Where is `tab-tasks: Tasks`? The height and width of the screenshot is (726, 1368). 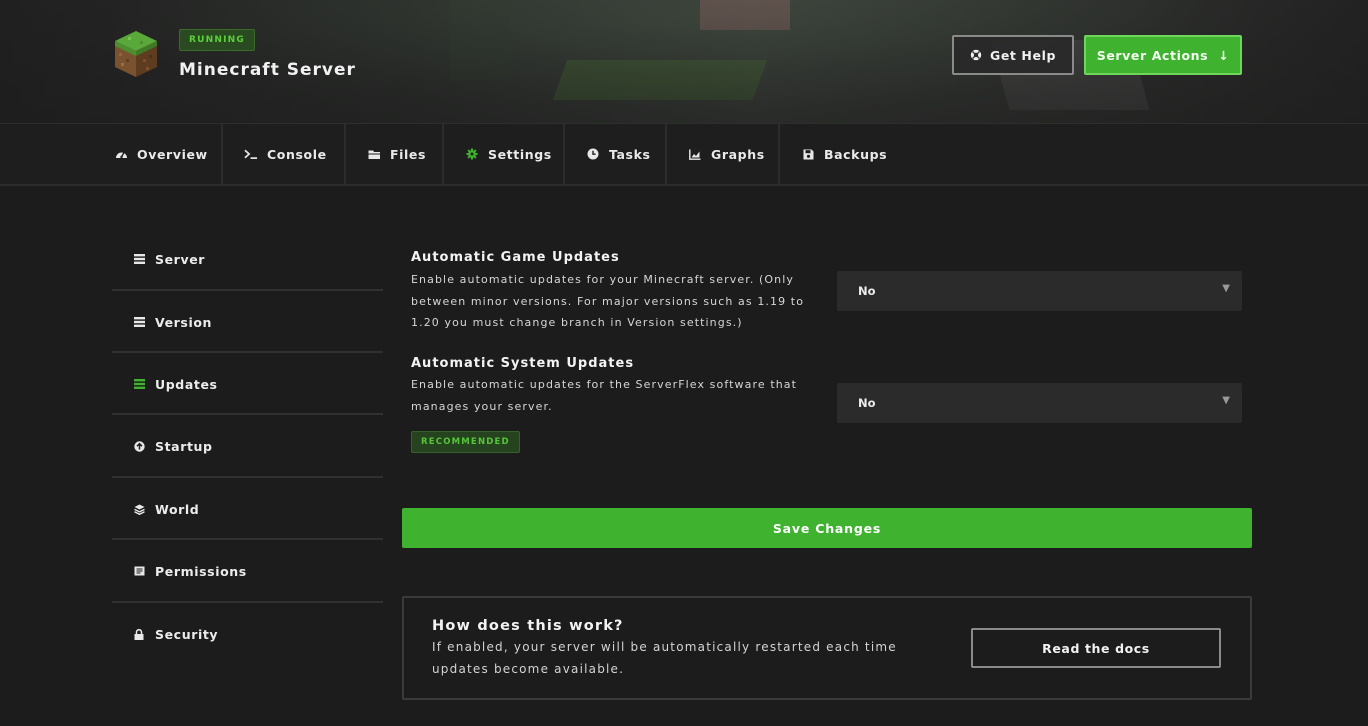 tab-tasks: Tasks is located at coordinates (616, 154).